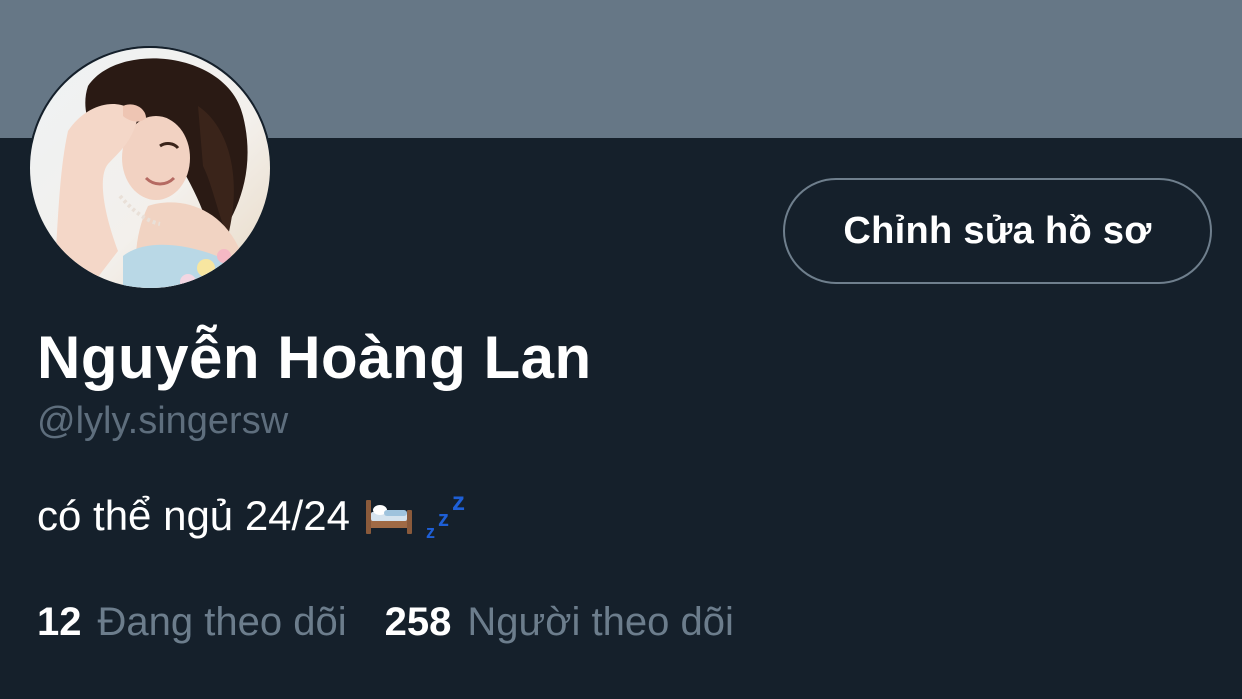 The height and width of the screenshot is (699, 1242). Describe the element at coordinates (418, 622) in the screenshot. I see `followers-count: 258` at that location.